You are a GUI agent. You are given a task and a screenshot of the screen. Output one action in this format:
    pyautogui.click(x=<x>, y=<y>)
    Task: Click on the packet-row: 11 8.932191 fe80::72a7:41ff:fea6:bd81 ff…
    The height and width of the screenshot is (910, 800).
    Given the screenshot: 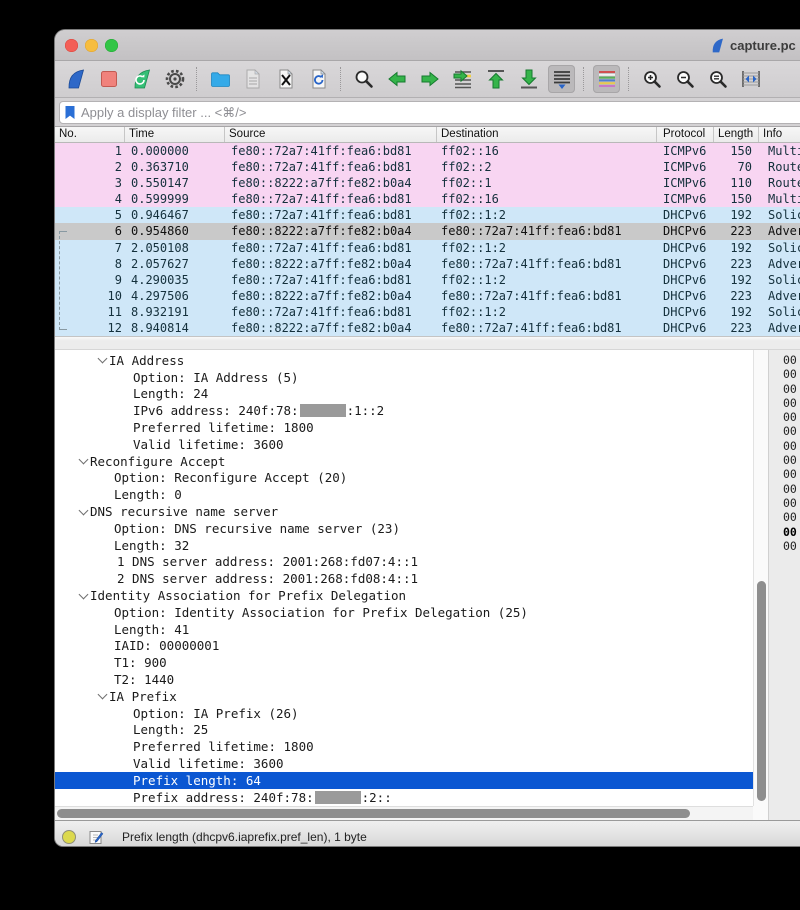 What is the action you would take?
    pyautogui.click(x=427, y=312)
    